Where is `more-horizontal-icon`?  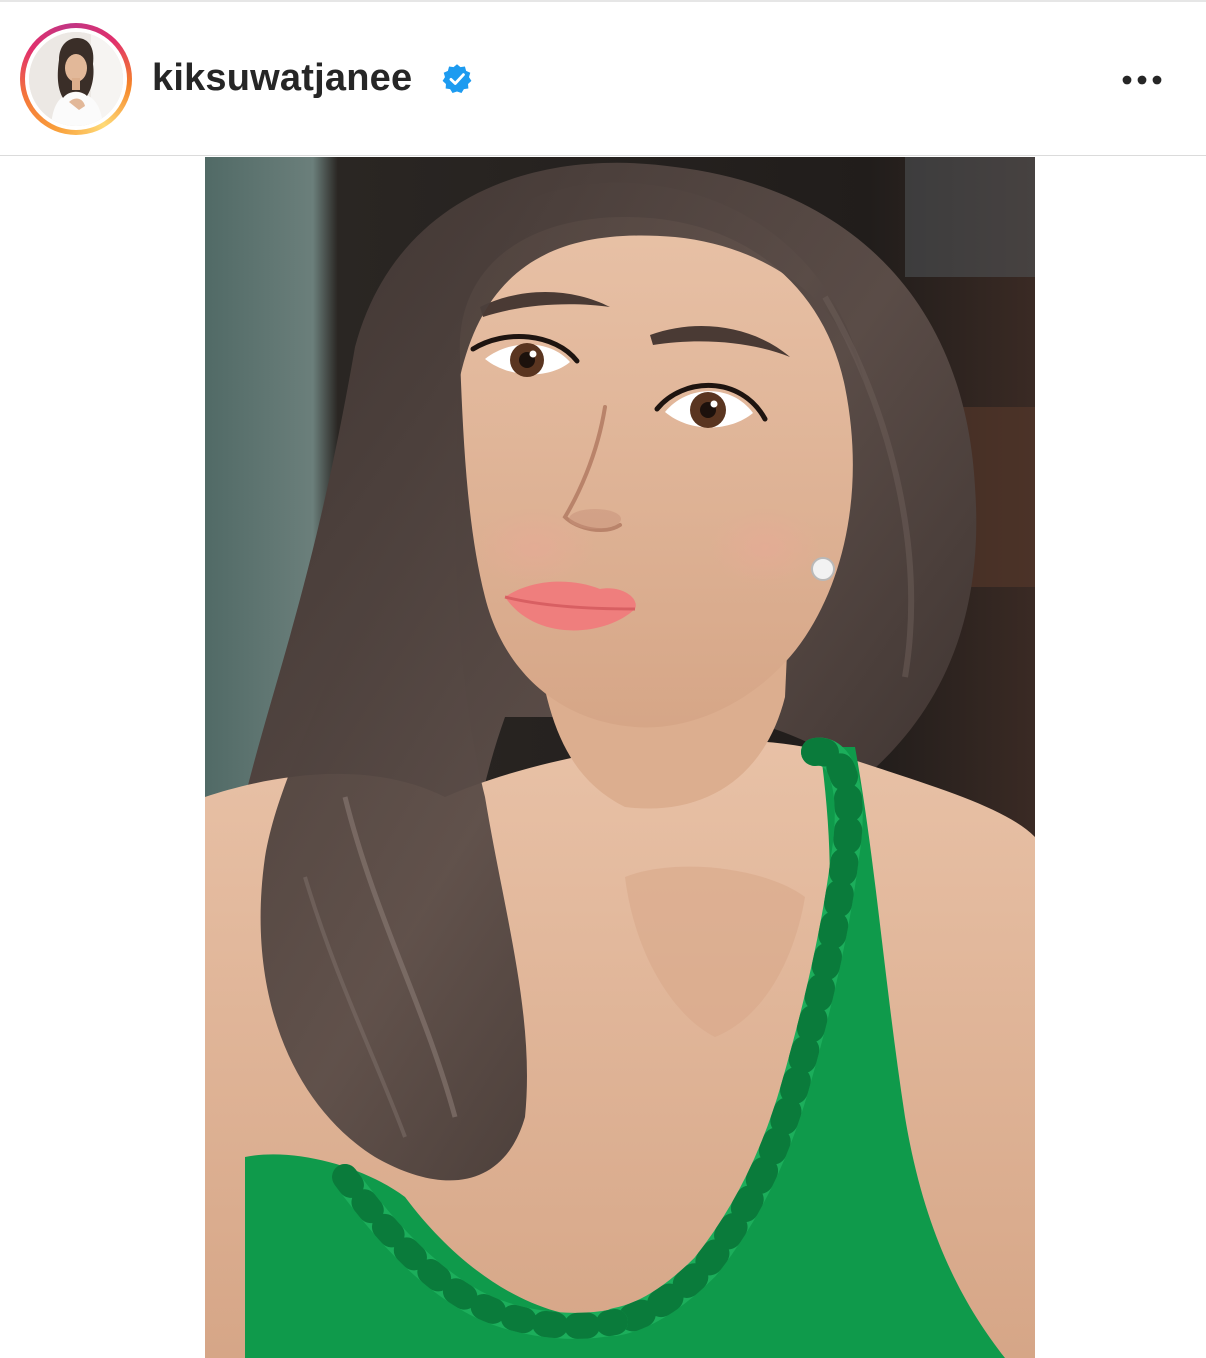 more-horizontal-icon is located at coordinates (1142, 80).